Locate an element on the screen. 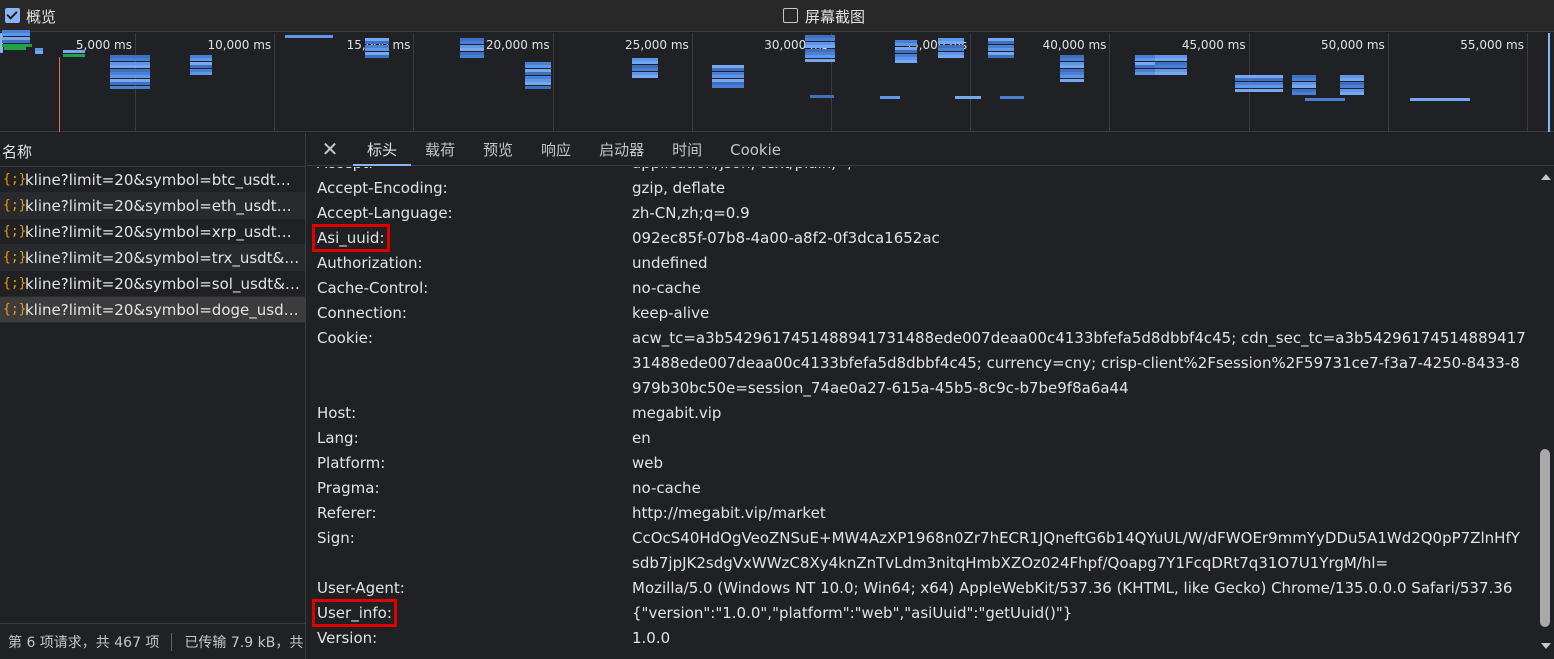  timeline-tick-label: 45,000 ms is located at coordinates (1213, 45).